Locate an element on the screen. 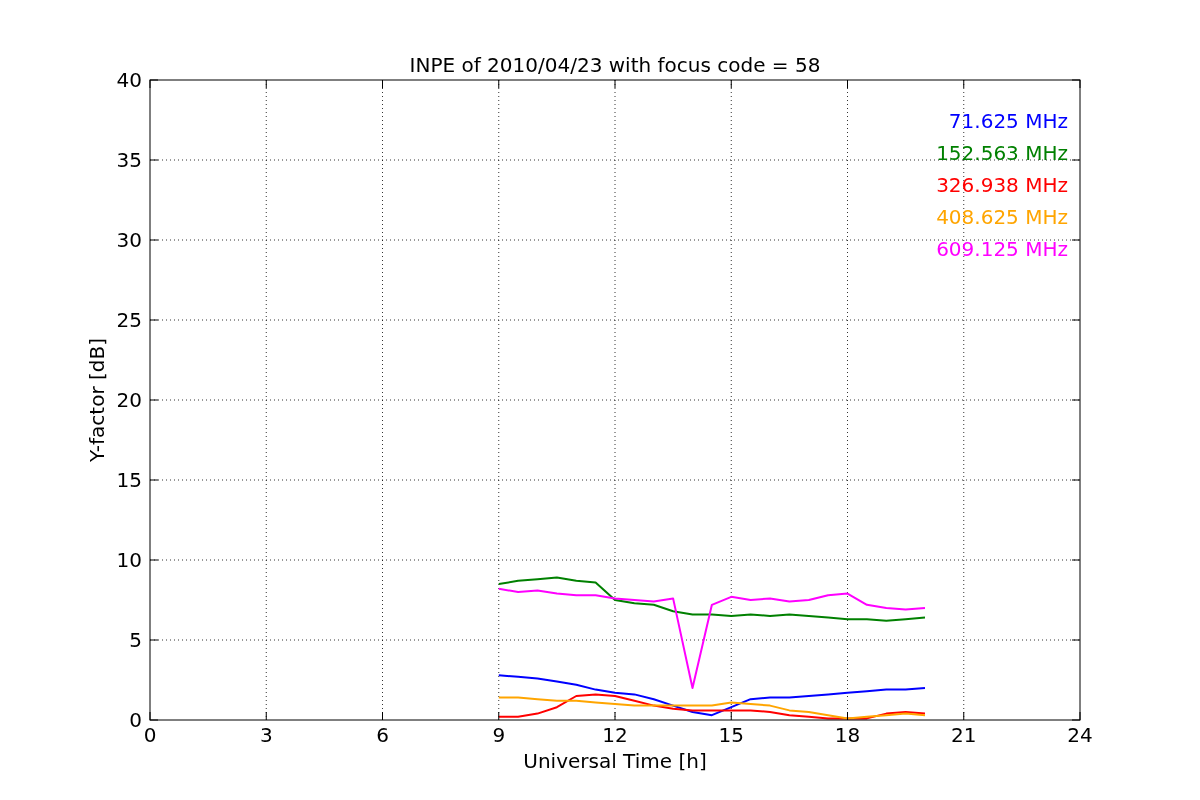 The width and height of the screenshot is (1200, 800). chart-title: INPE of 2010/04/23 with focus code = 58 is located at coordinates (615, 65).